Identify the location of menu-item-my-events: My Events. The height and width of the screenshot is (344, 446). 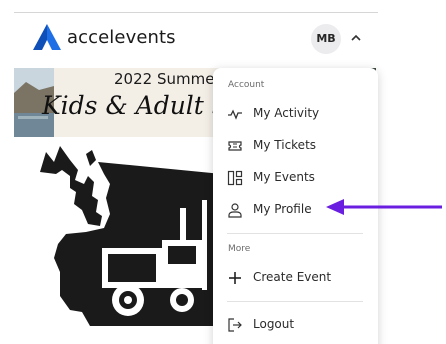
(295, 178).